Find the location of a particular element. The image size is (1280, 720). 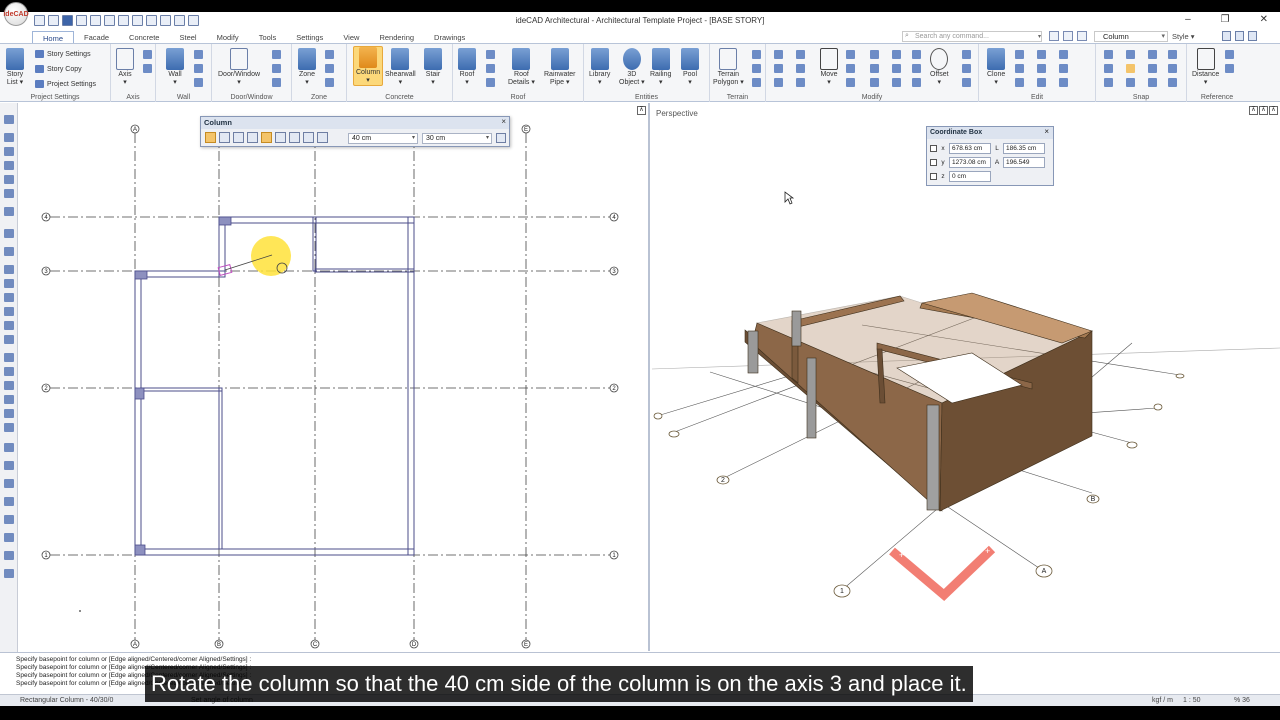

info-icon is located at coordinates (1239, 36).